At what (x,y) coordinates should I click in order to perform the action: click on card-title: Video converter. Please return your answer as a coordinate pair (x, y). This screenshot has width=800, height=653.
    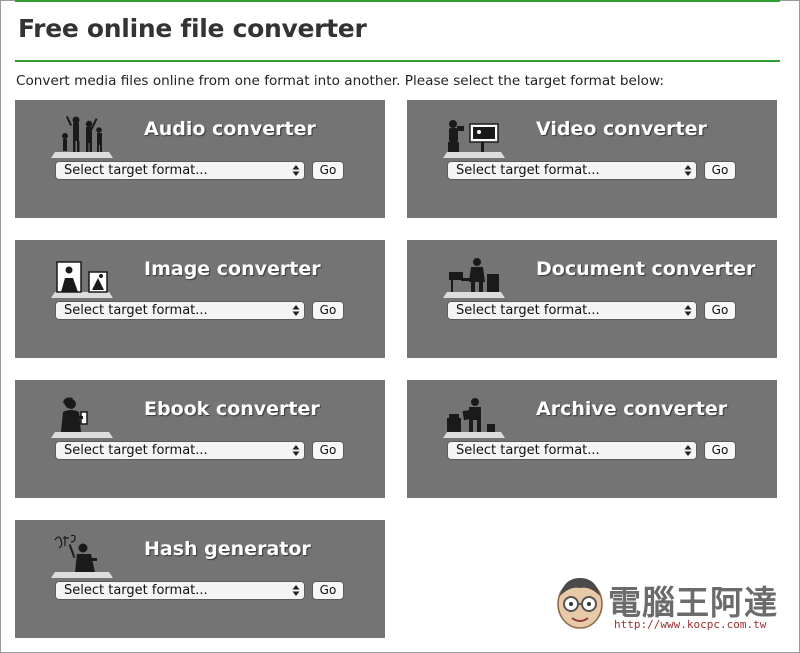
    Looking at the image, I should click on (621, 129).